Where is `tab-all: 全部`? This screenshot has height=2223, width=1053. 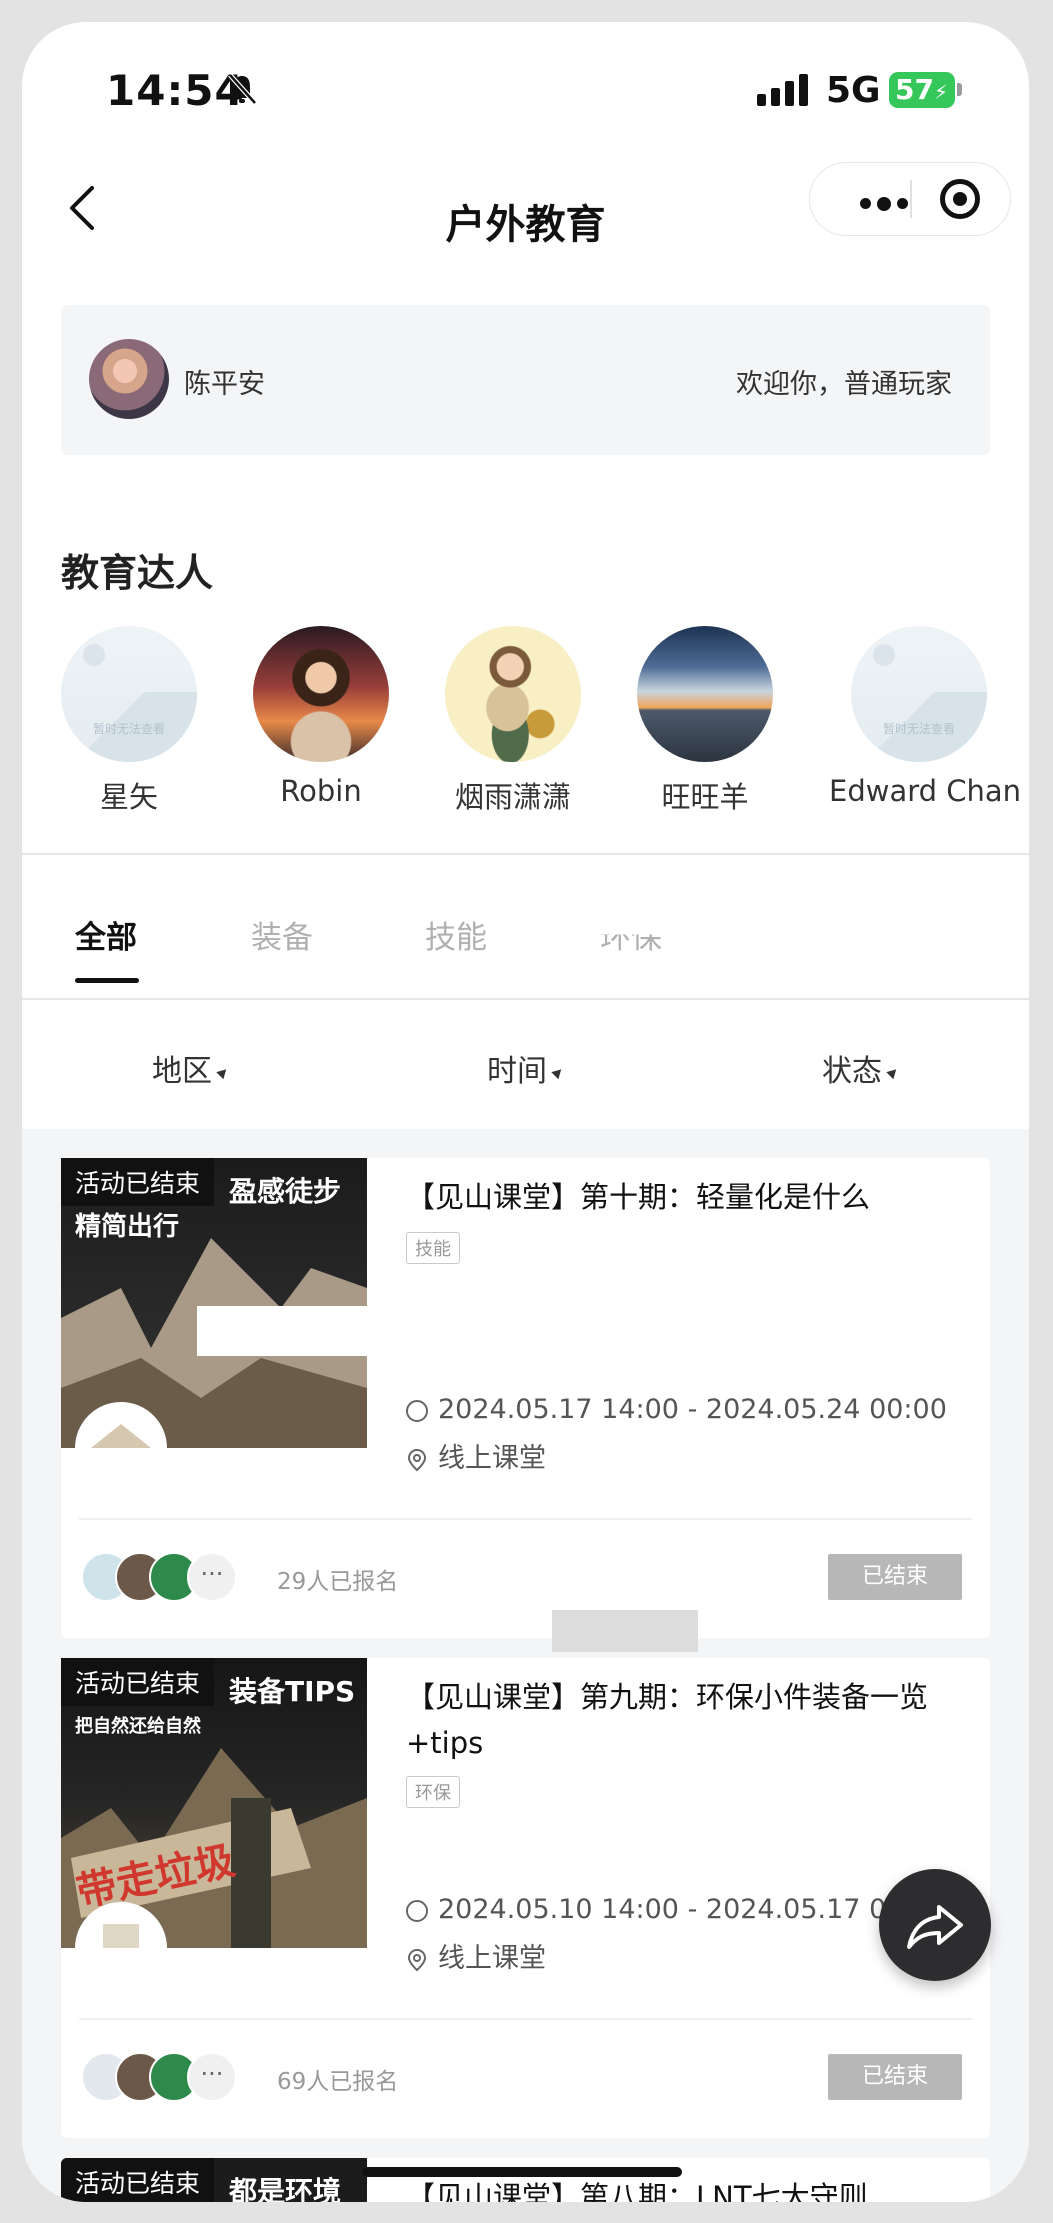 tab-all: 全部 is located at coordinates (106, 934).